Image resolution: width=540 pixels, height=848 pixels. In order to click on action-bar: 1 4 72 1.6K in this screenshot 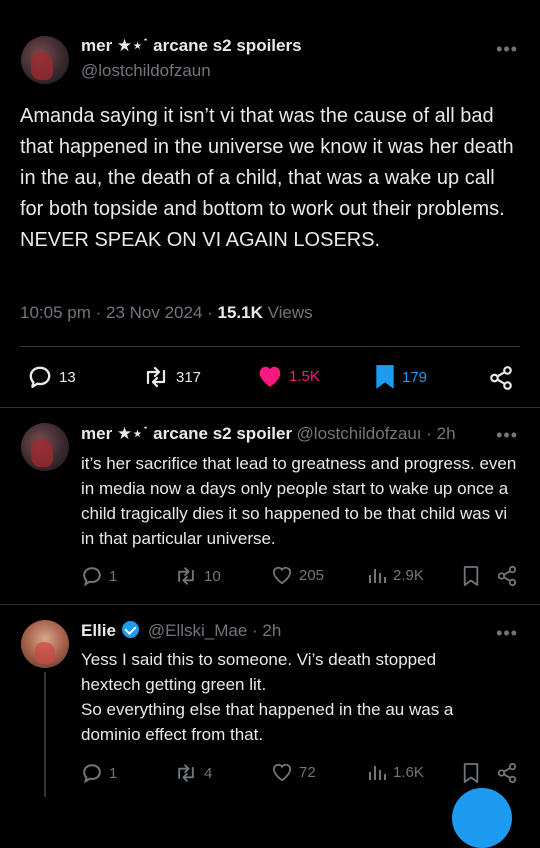, I will do `click(270, 776)`.